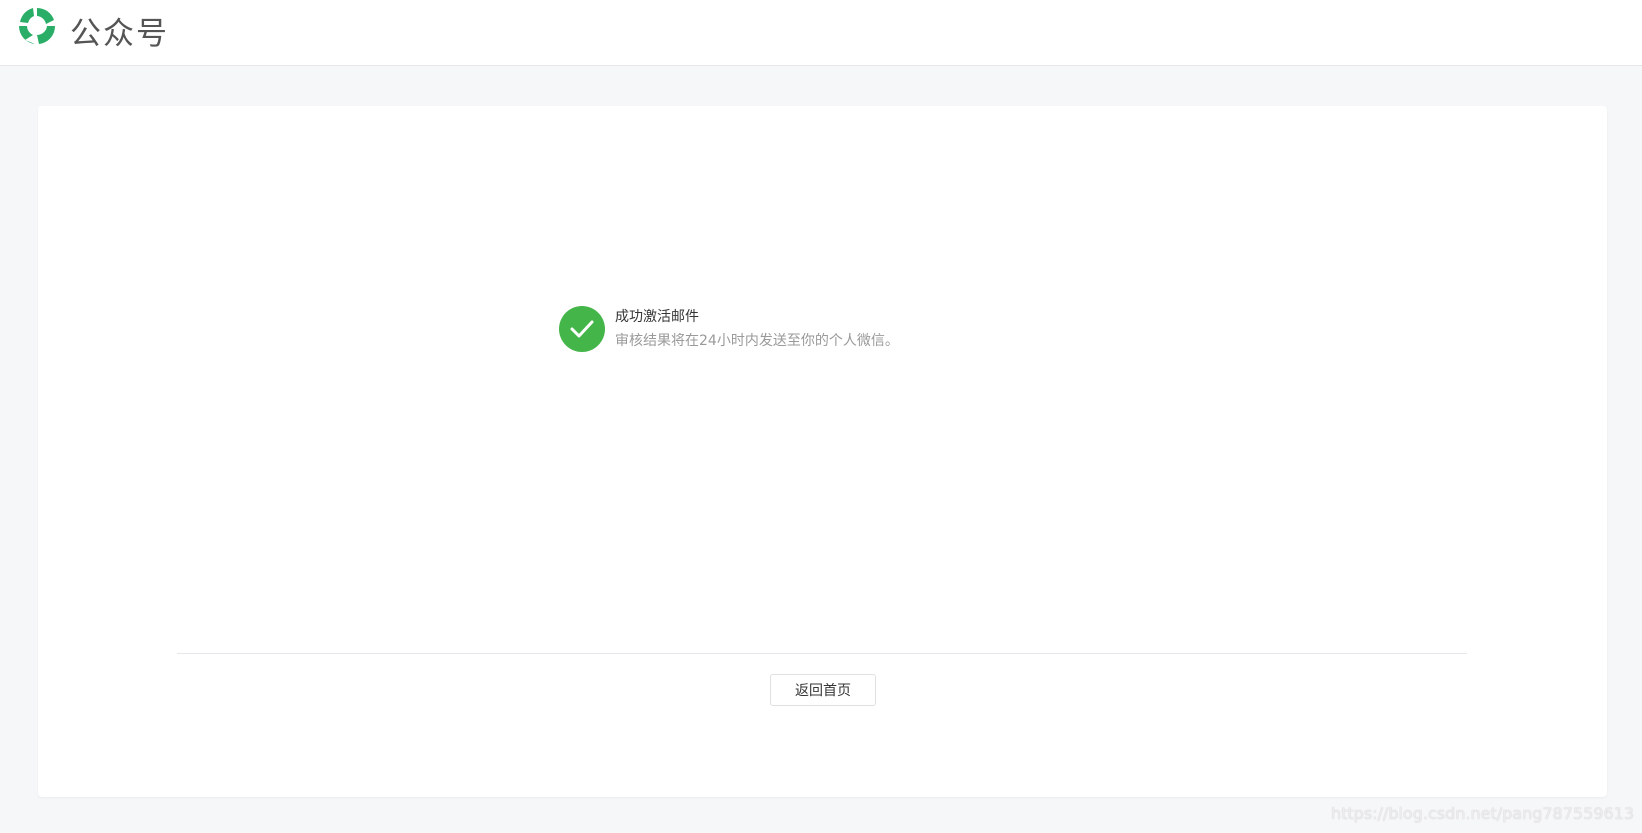  Describe the element at coordinates (1482, 813) in the screenshot. I see `watermark: https://blog.csdn.net/pang787559613` at that location.